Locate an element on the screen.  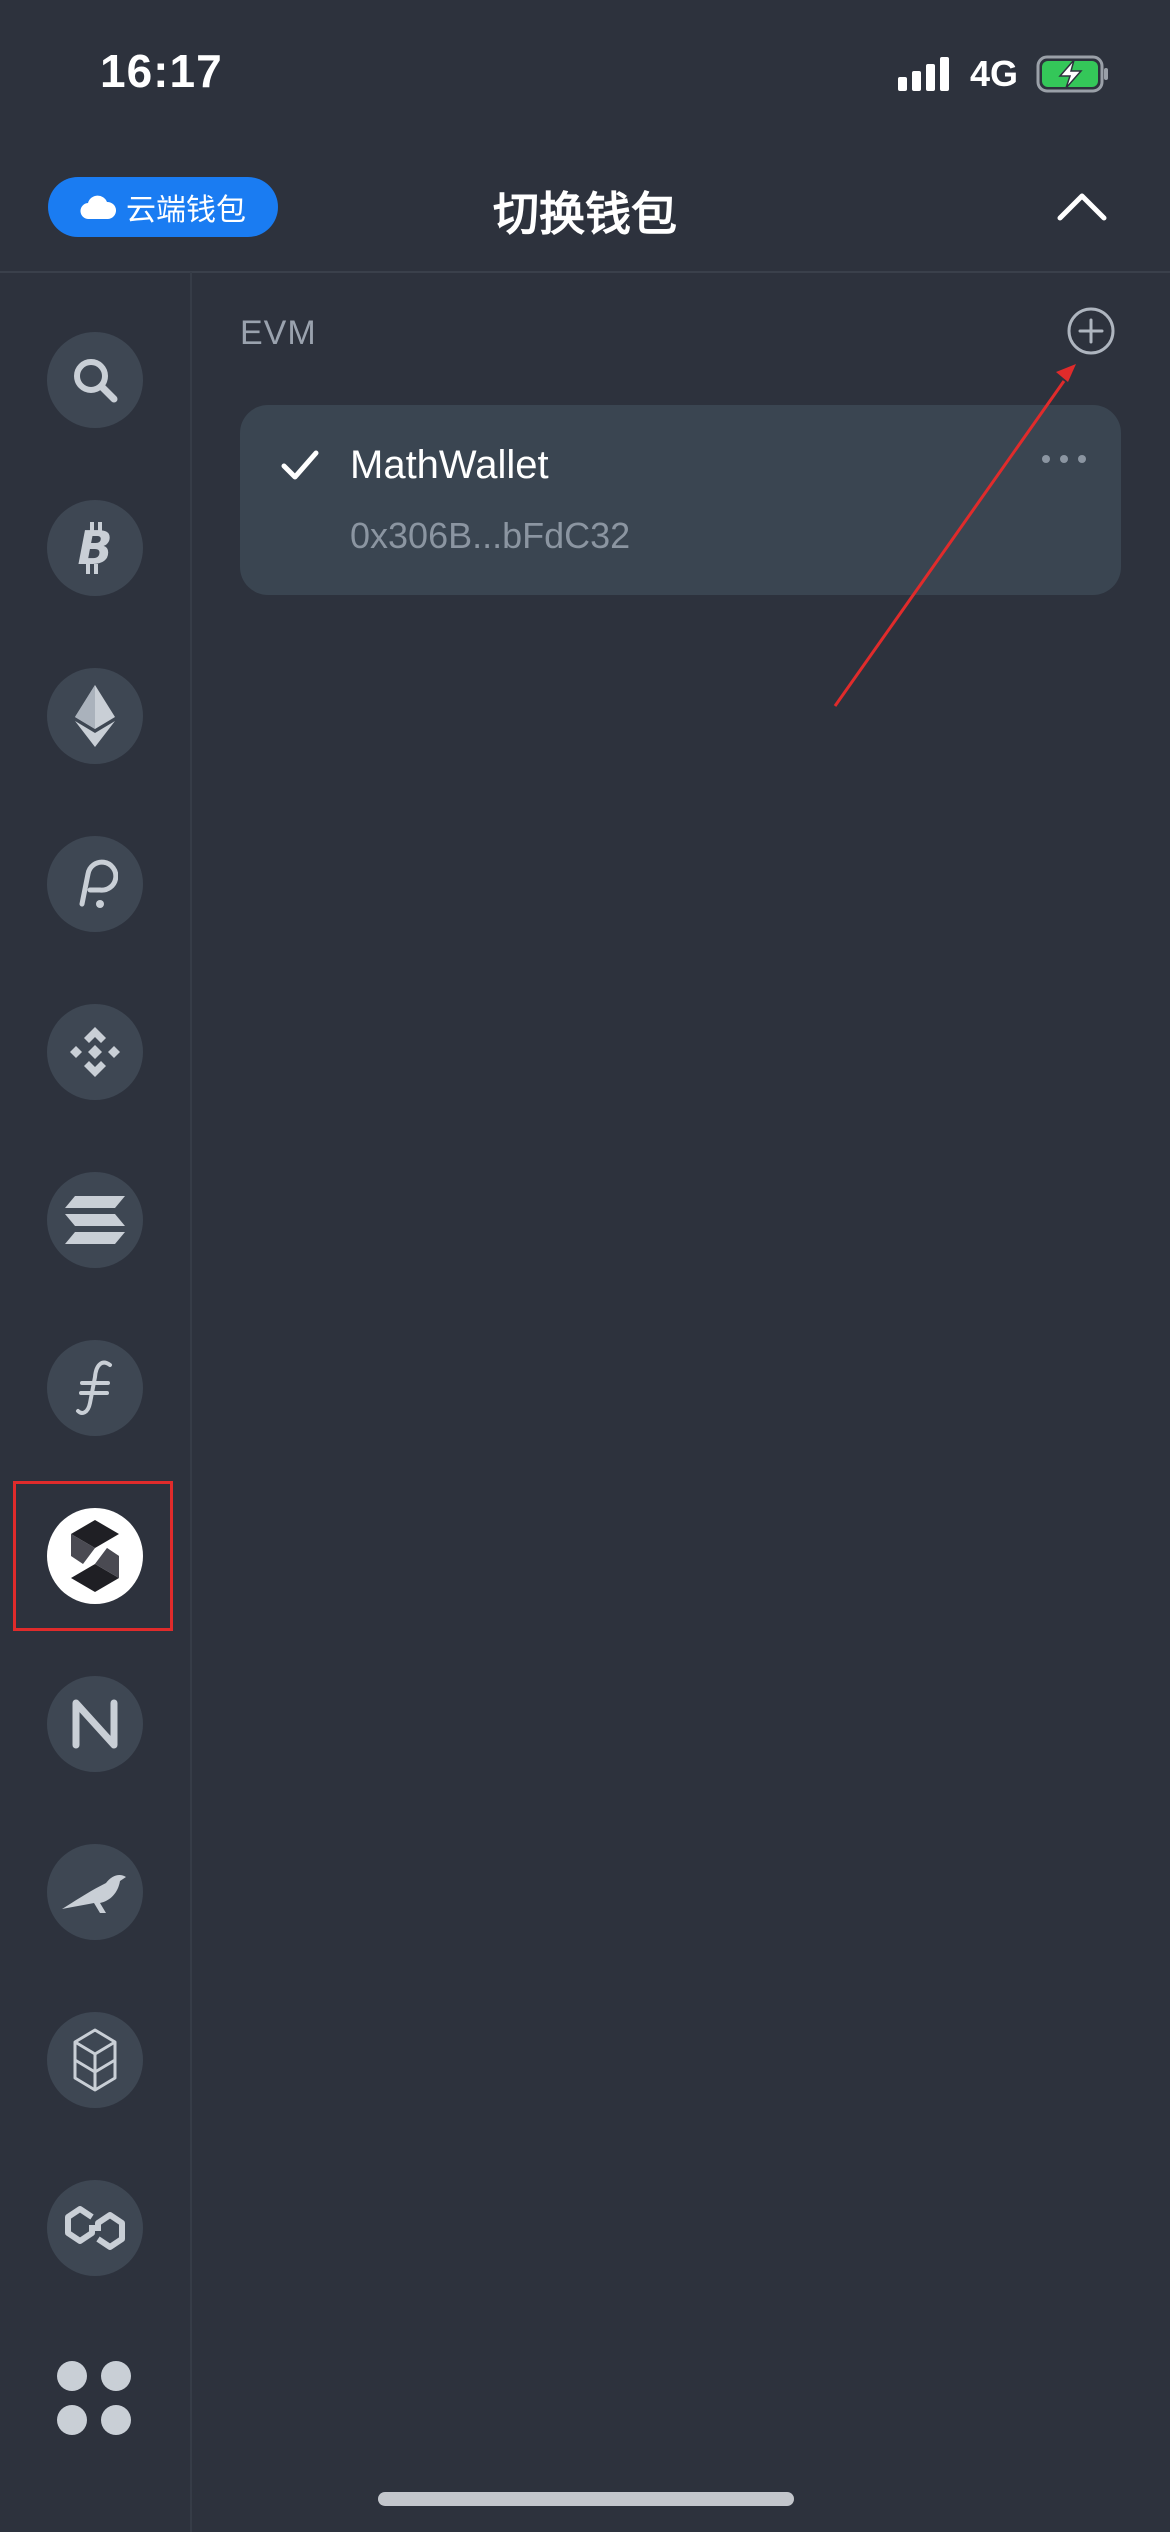
bird-icon is located at coordinates (94, 1894).